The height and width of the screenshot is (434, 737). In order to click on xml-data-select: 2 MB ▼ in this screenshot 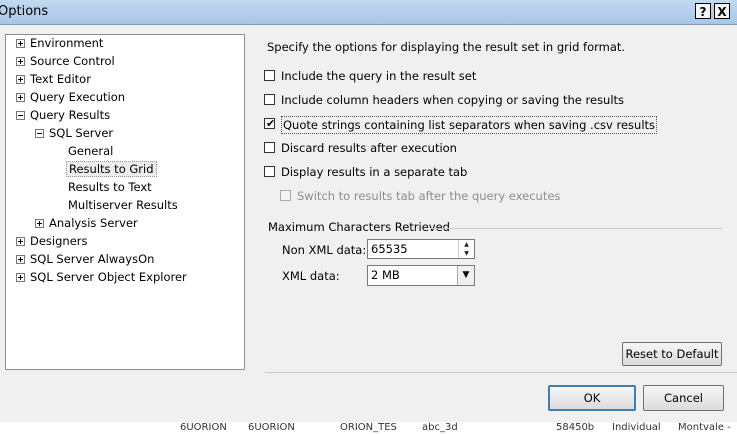, I will do `click(421, 275)`.